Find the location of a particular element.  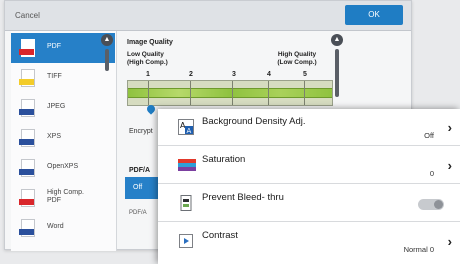

list-scrollbar is located at coordinates (107, 60).